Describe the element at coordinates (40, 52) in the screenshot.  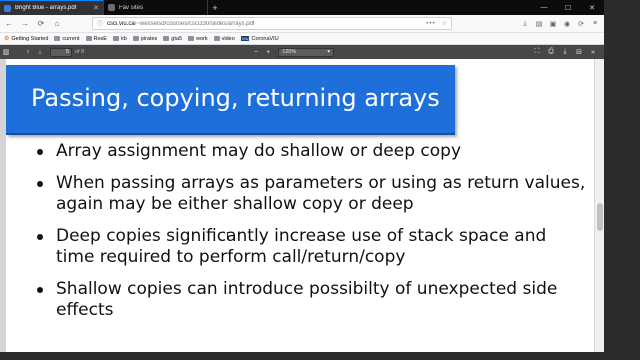
I see `next-page-icon: ↓` at that location.